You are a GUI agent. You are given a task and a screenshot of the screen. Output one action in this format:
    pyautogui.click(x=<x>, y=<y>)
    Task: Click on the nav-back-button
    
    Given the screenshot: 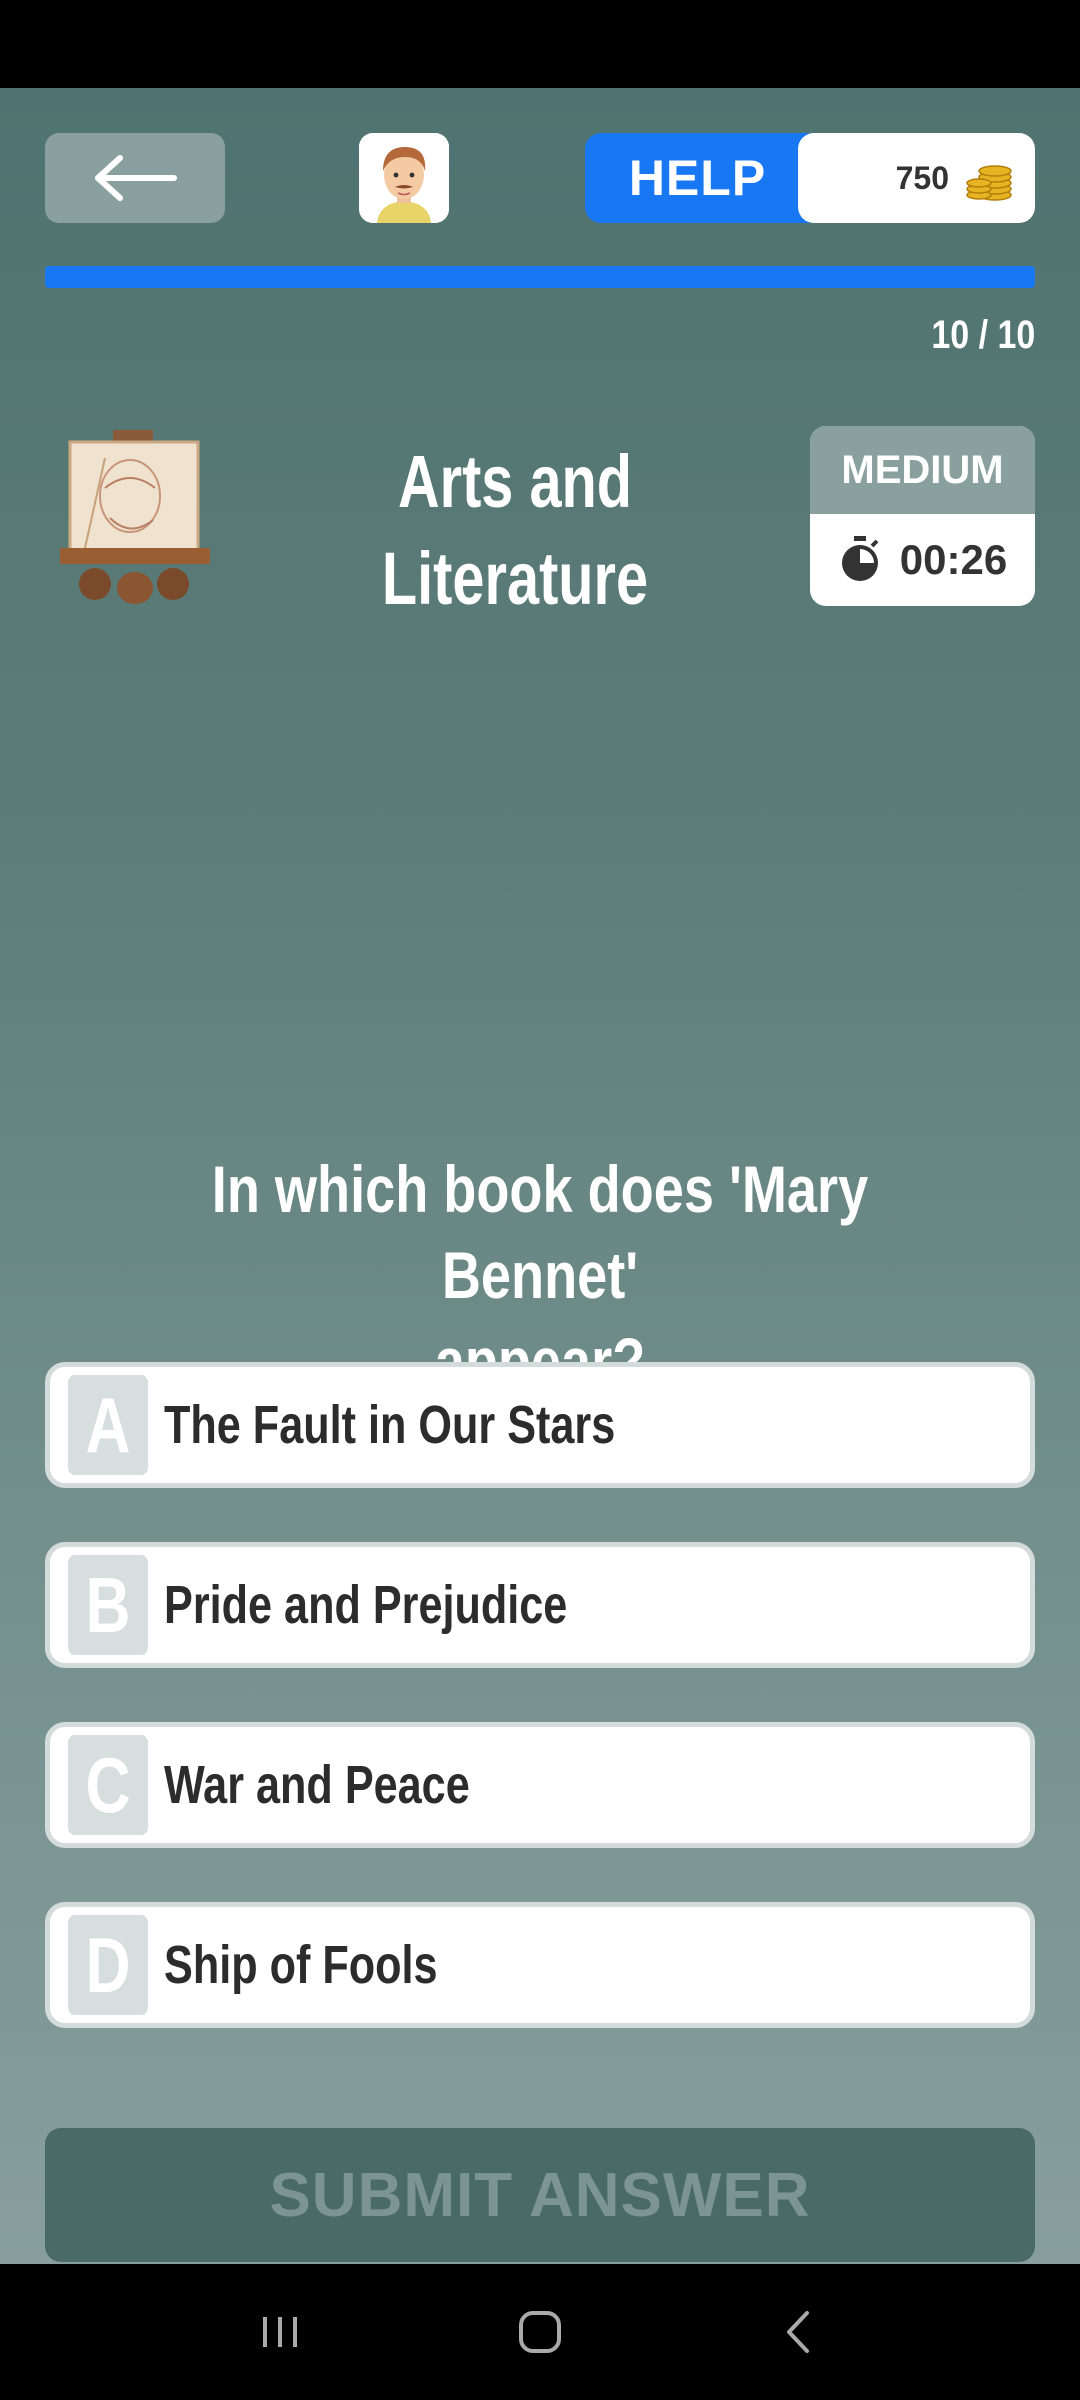 What is the action you would take?
    pyautogui.click(x=800, y=2332)
    